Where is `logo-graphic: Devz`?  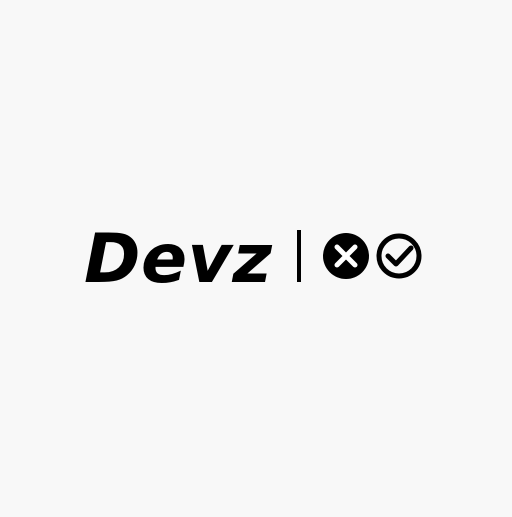
logo-graphic: Devz is located at coordinates (253, 259).